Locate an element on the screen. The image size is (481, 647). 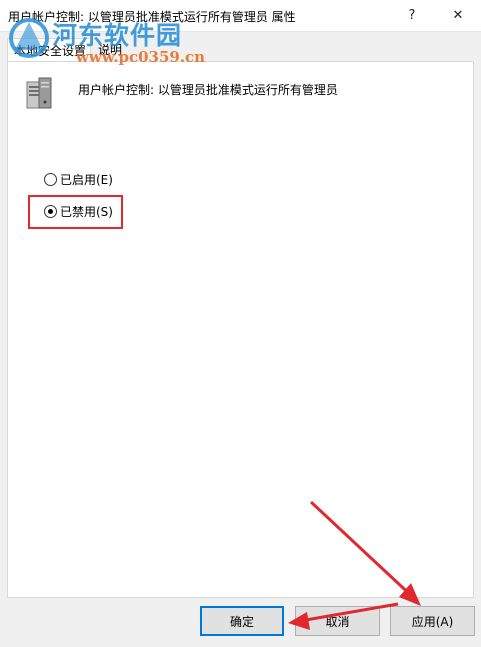
help-icon: ? is located at coordinates (412, 15).